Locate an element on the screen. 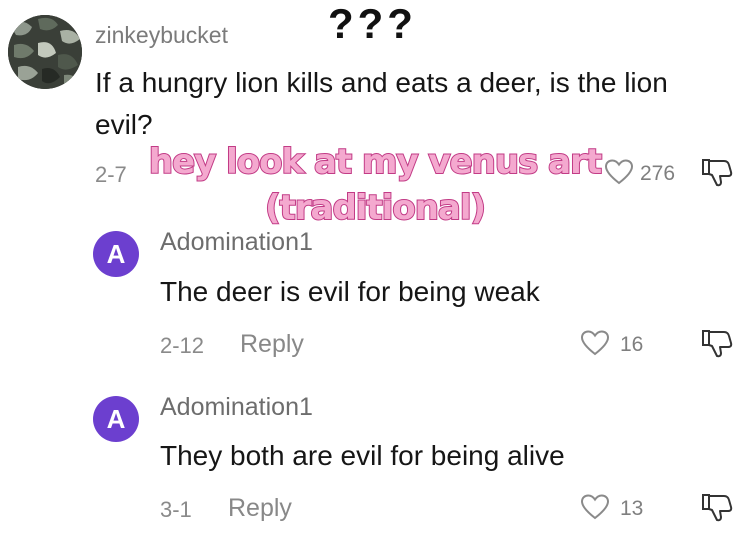  reply-date: 2-12 is located at coordinates (182, 345).